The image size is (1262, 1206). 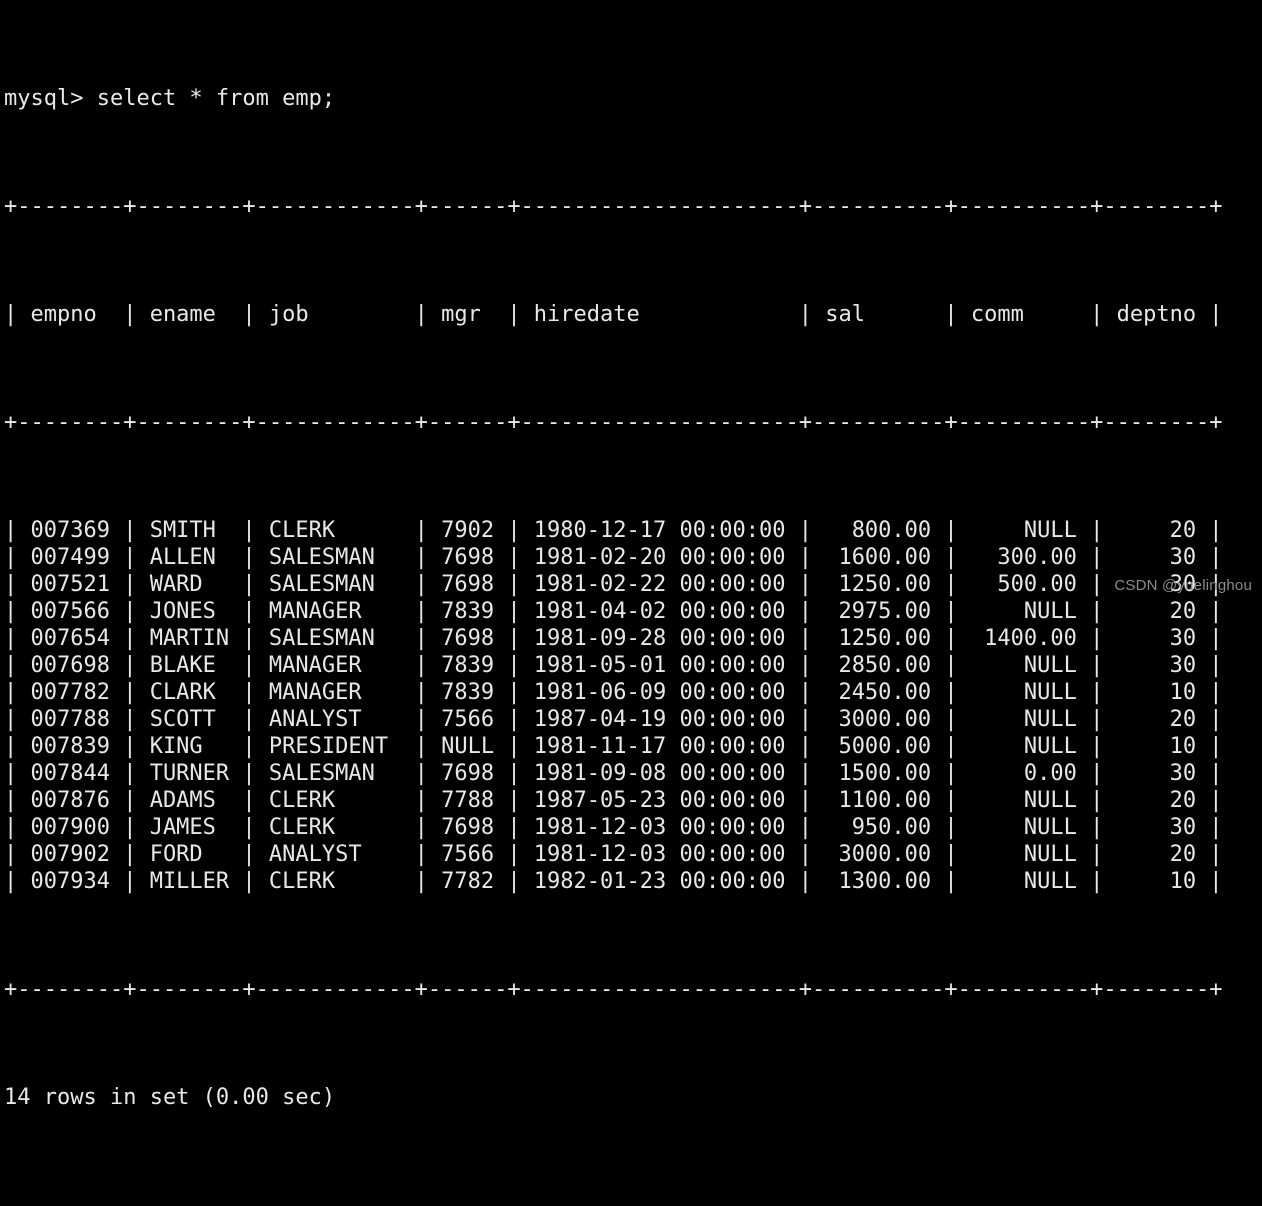 I want to click on result-summary: 14 rows in set (0.00 sec), so click(x=170, y=1097).